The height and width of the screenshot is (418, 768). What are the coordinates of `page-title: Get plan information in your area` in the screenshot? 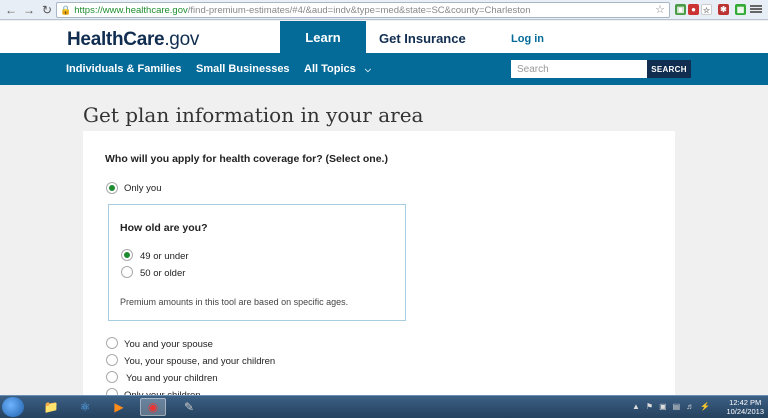 It's located at (253, 115).